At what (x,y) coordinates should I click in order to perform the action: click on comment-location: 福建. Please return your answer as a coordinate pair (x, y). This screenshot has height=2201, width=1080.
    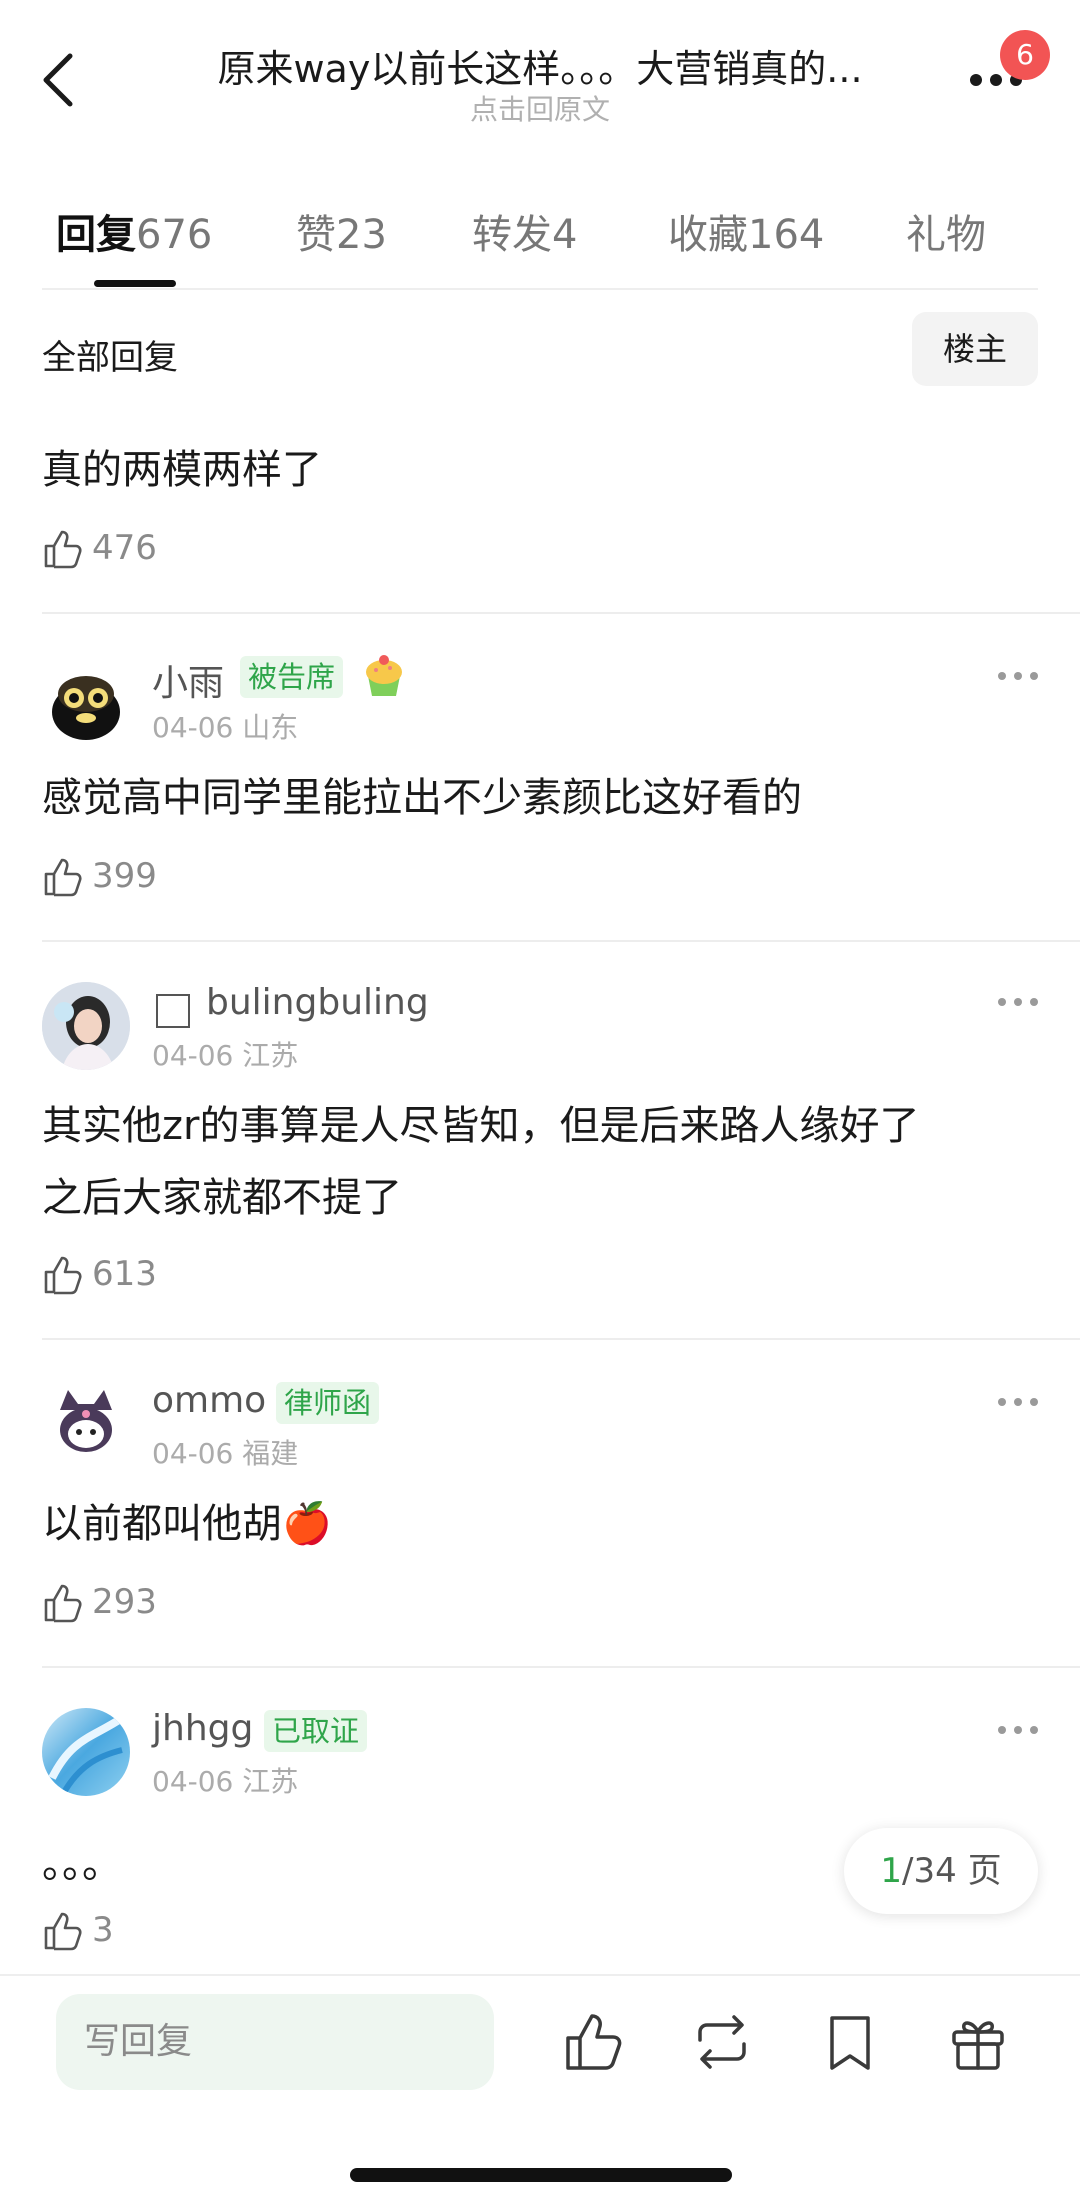
    Looking at the image, I should click on (270, 1453).